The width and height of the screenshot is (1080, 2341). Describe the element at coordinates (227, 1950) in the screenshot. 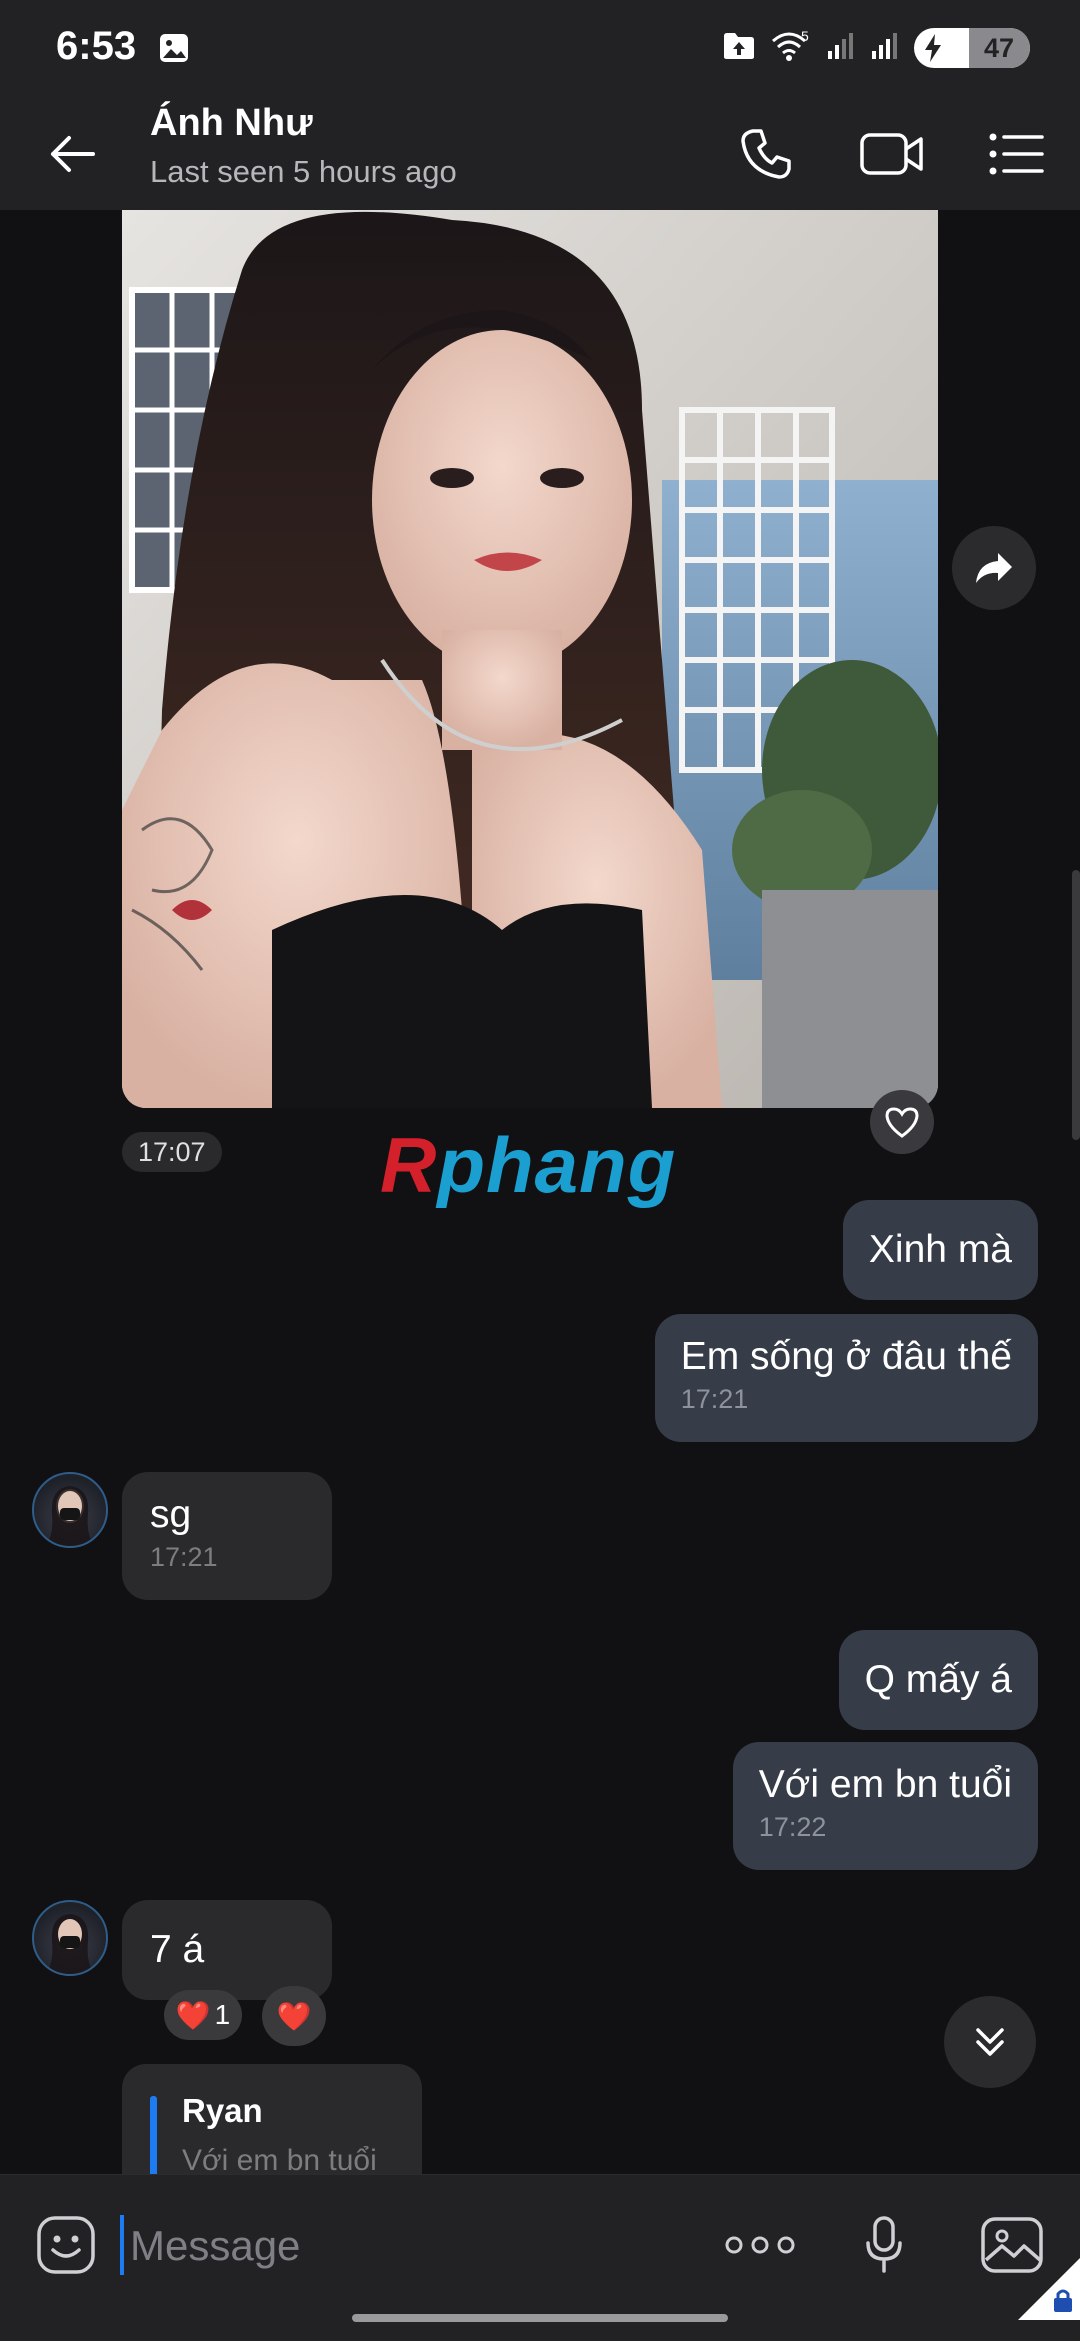

I see `message-incoming: 7 á` at that location.